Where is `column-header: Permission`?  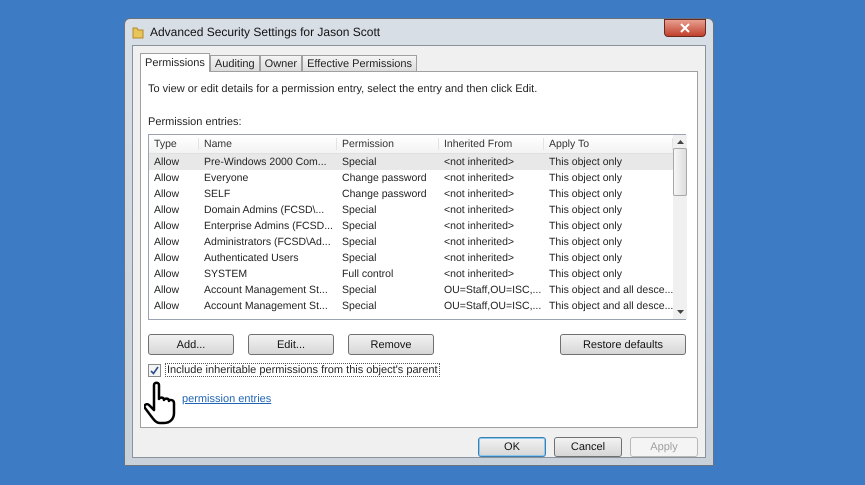
column-header: Permission is located at coordinates (388, 144).